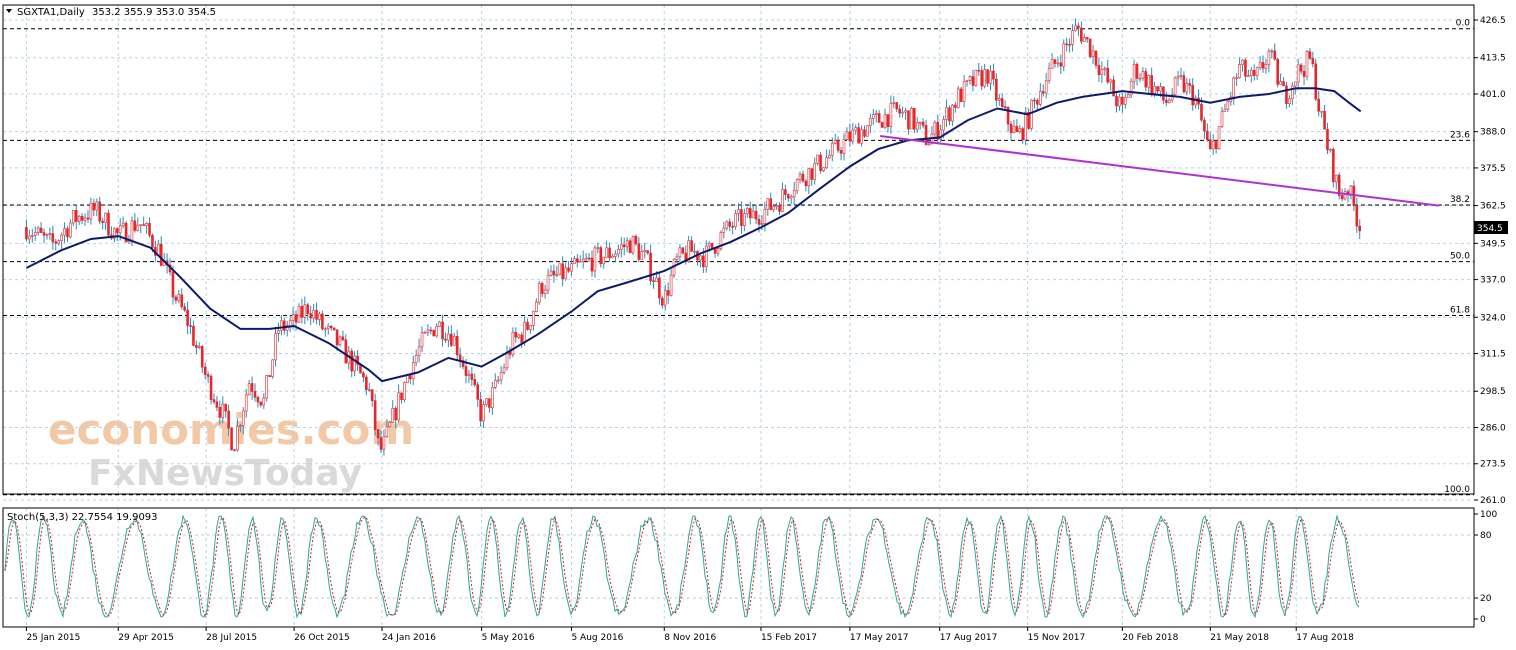  I want to click on price-tick-label: 375.5, so click(1493, 169).